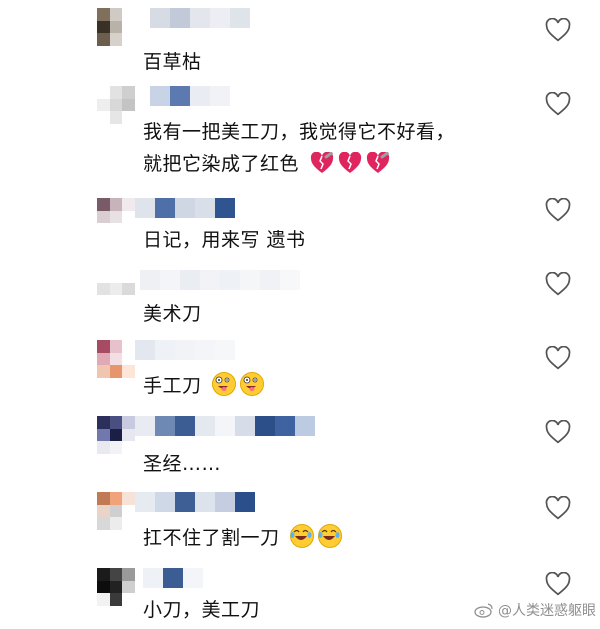 The width and height of the screenshot is (600, 629). Describe the element at coordinates (172, 62) in the screenshot. I see `comment-text: 百草枯` at that location.